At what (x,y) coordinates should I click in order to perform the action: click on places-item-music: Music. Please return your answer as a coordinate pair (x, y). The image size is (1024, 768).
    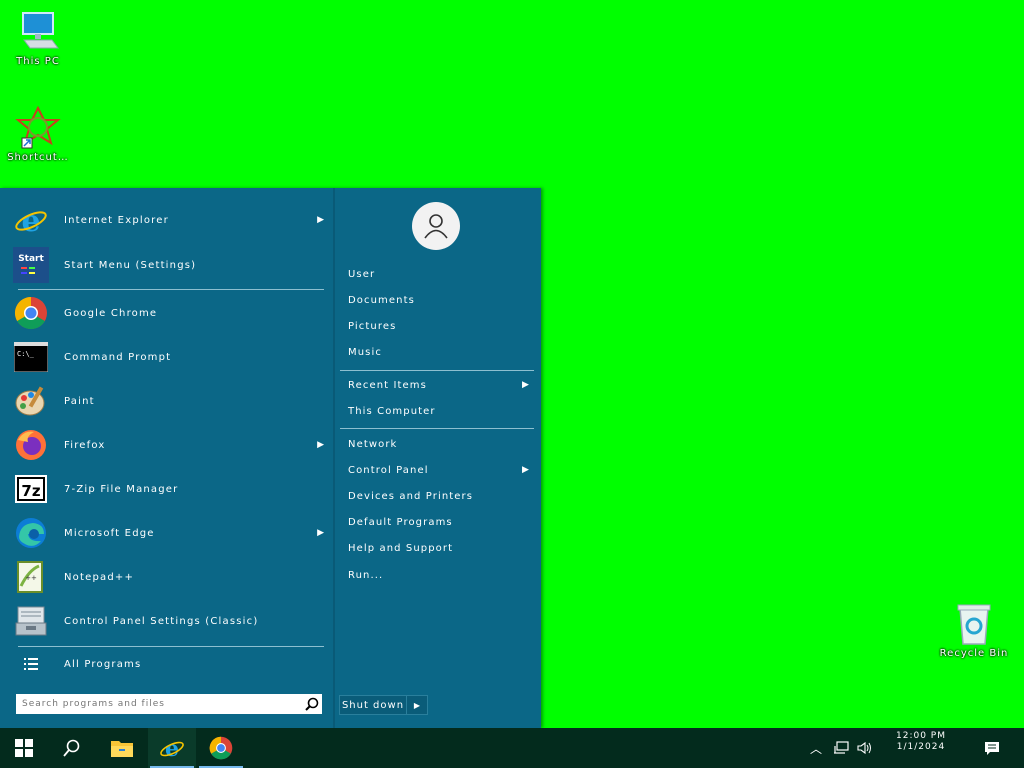
    Looking at the image, I should click on (441, 352).